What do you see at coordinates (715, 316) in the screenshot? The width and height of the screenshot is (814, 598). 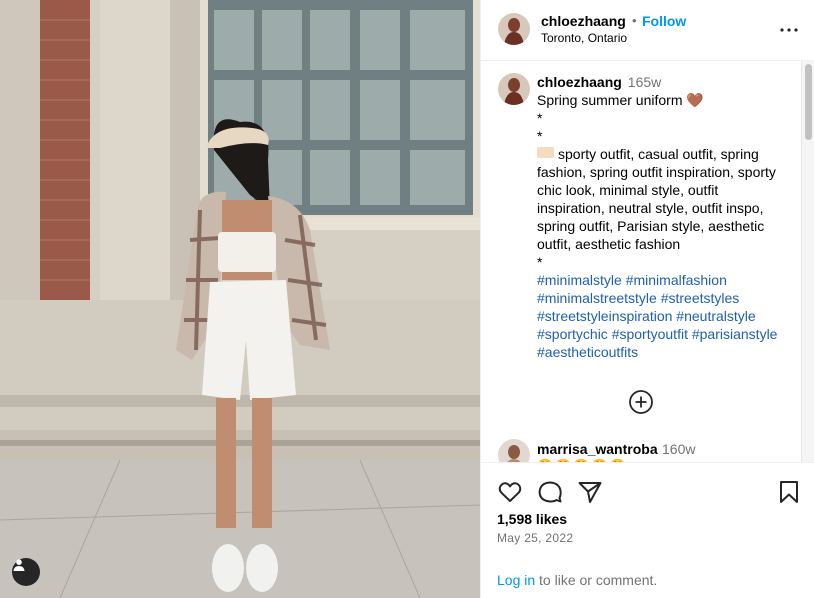 I see `hashtag-link: #neutralstyle` at bounding box center [715, 316].